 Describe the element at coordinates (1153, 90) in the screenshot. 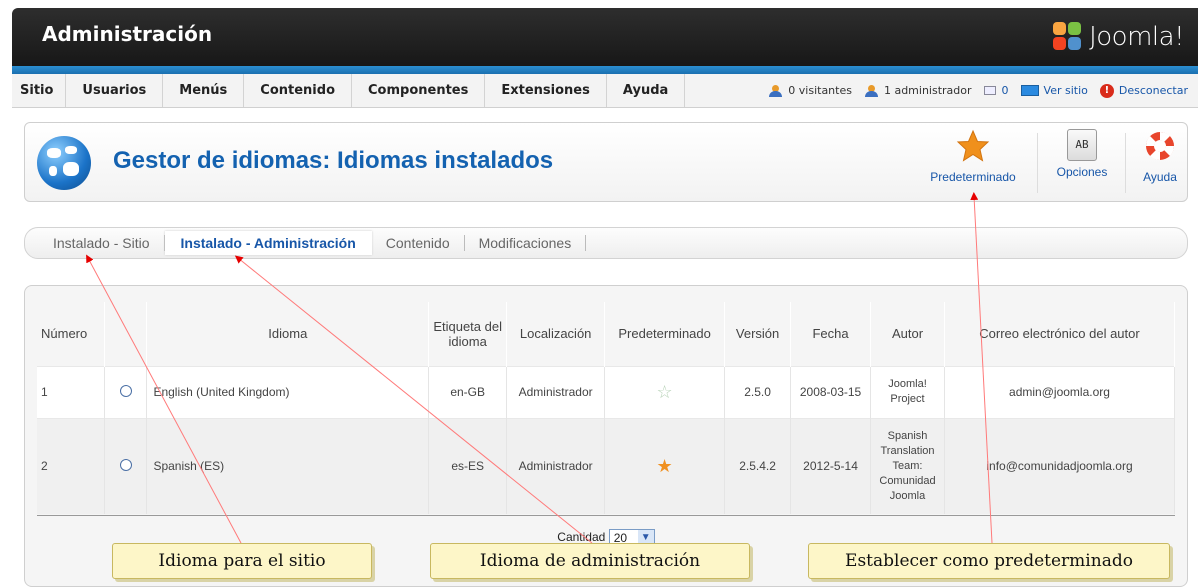

I see `logout-label: Desconectar` at that location.